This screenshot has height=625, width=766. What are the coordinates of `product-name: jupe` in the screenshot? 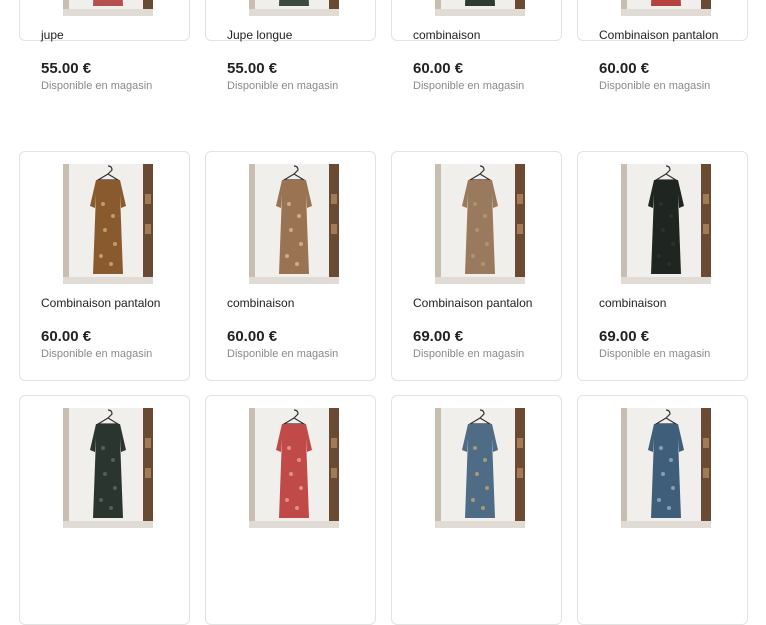 It's located at (52, 35).